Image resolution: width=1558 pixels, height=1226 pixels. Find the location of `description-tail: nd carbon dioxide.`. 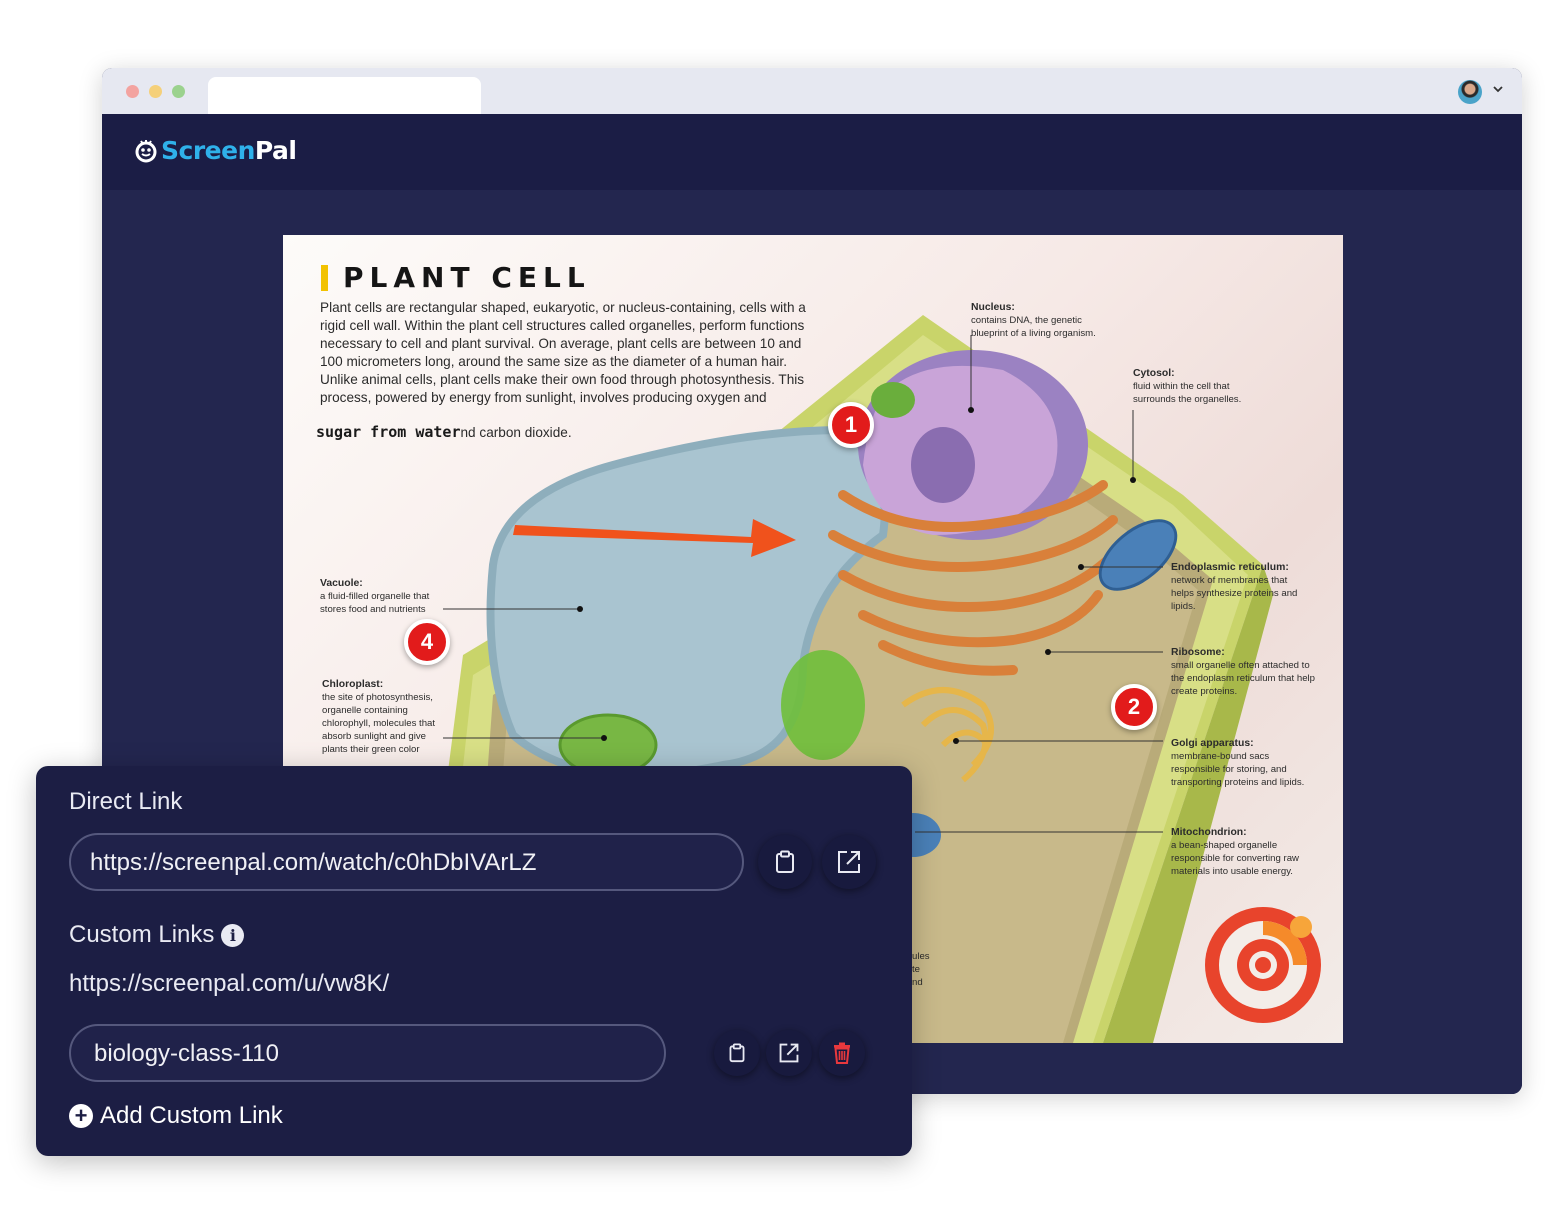

description-tail: nd carbon dioxide. is located at coordinates (516, 432).